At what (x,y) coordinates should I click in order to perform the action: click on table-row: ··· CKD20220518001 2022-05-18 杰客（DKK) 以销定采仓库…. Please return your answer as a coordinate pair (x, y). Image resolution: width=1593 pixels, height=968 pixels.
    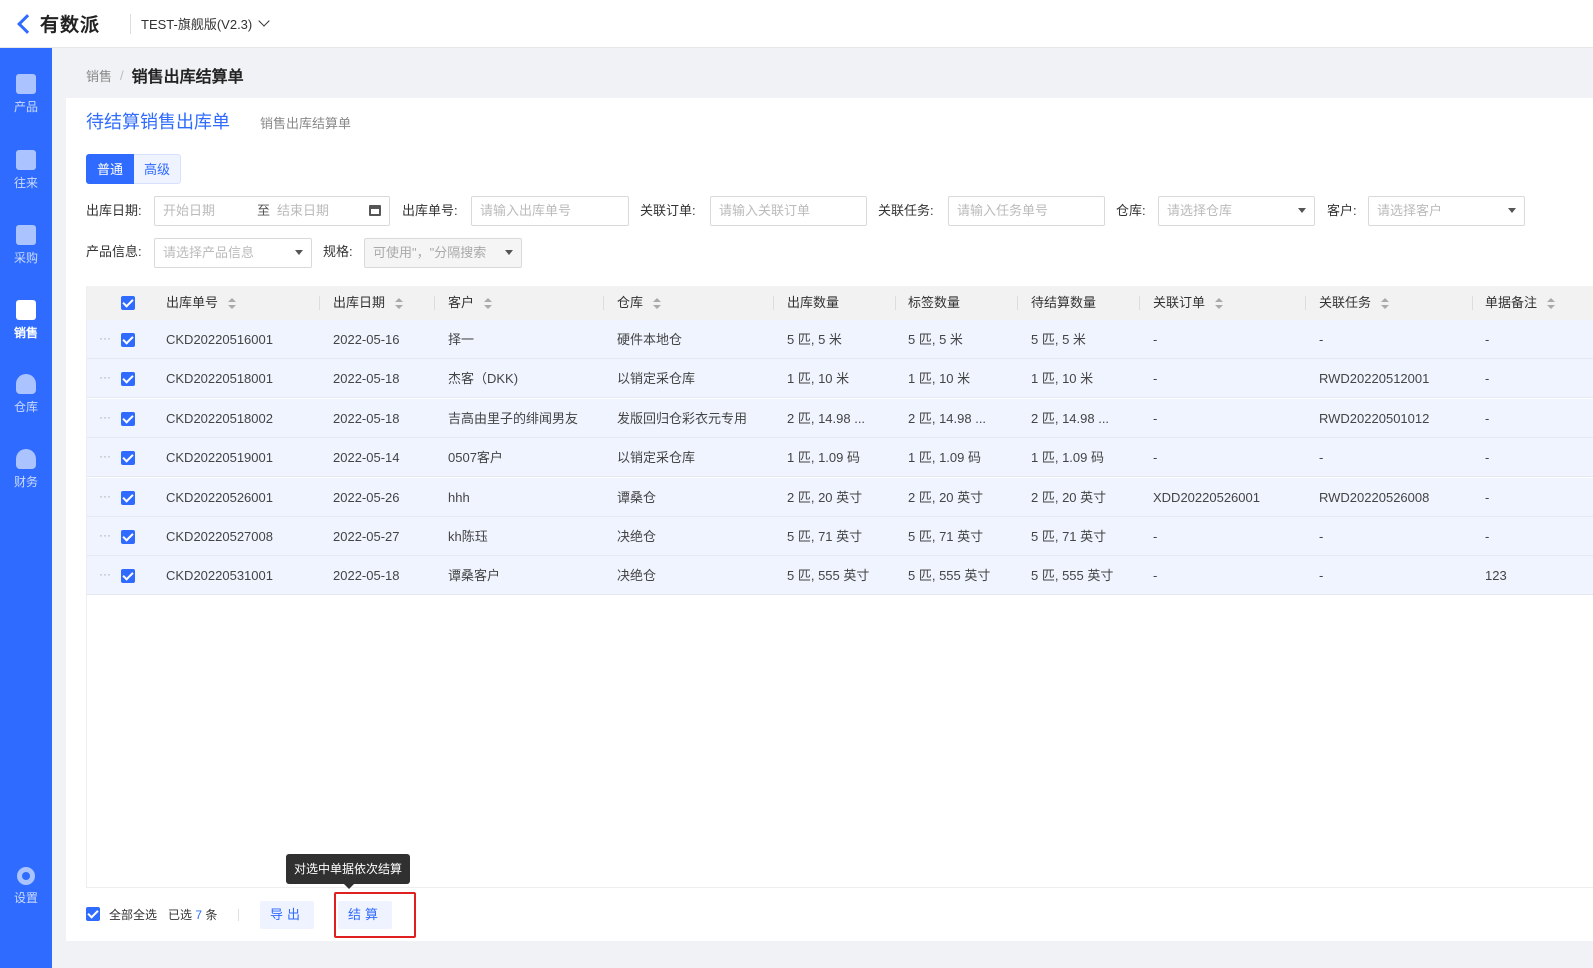
    Looking at the image, I should click on (840, 379).